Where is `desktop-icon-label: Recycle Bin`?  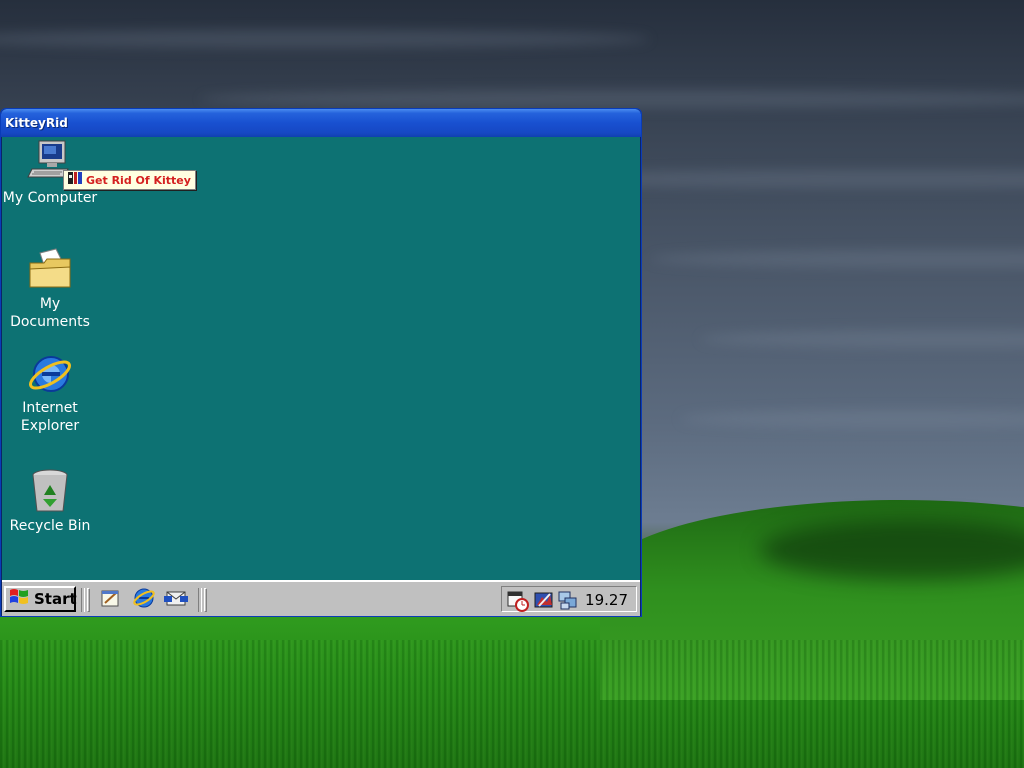 desktop-icon-label: Recycle Bin is located at coordinates (50, 526).